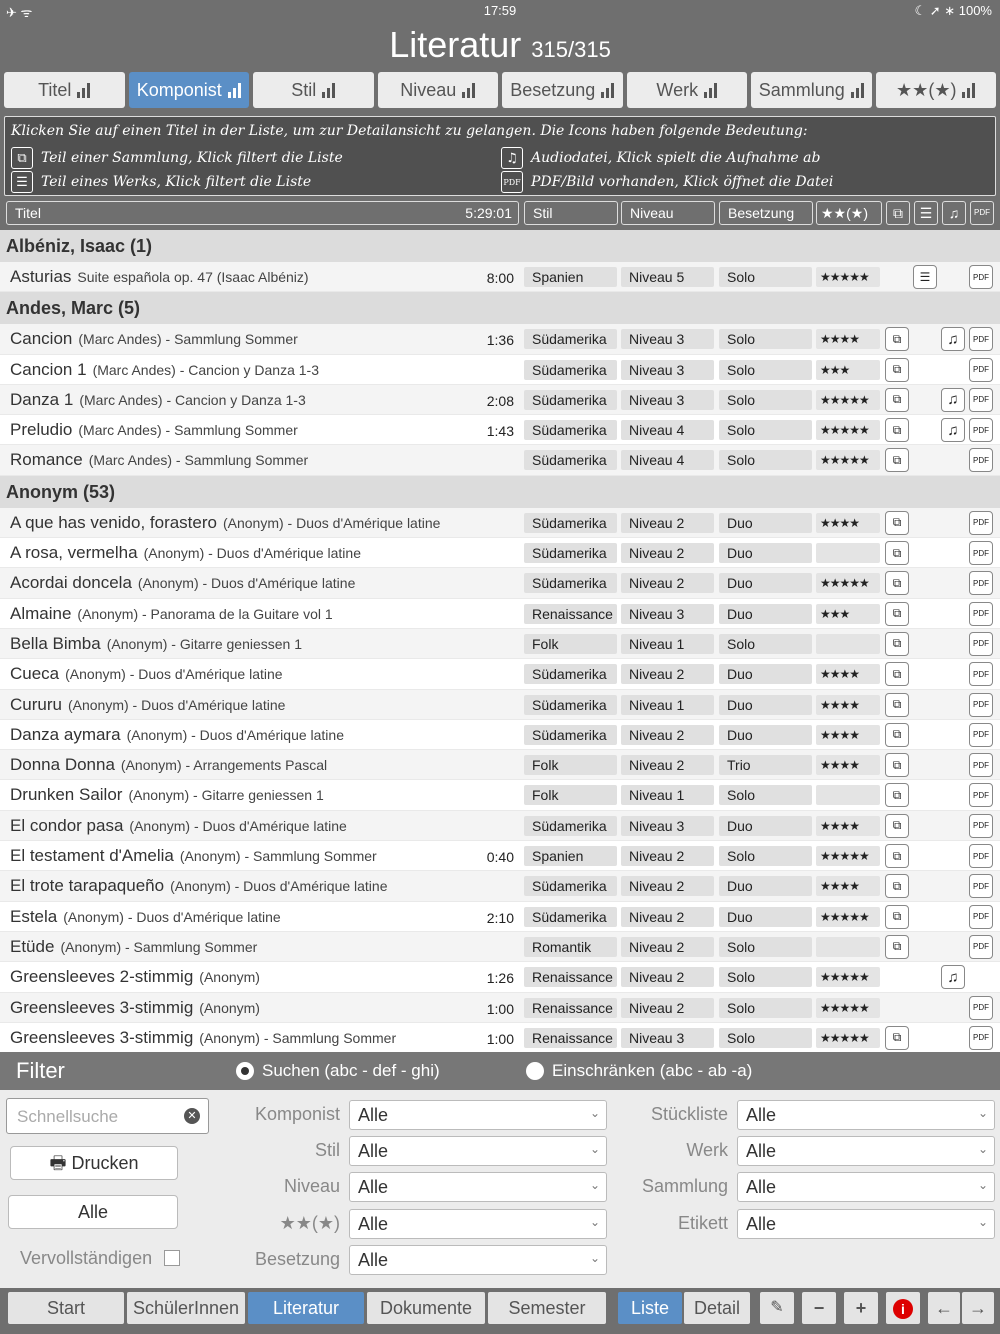 This screenshot has width=1000, height=1334. I want to click on nav-literatur: Literatur, so click(306, 1308).